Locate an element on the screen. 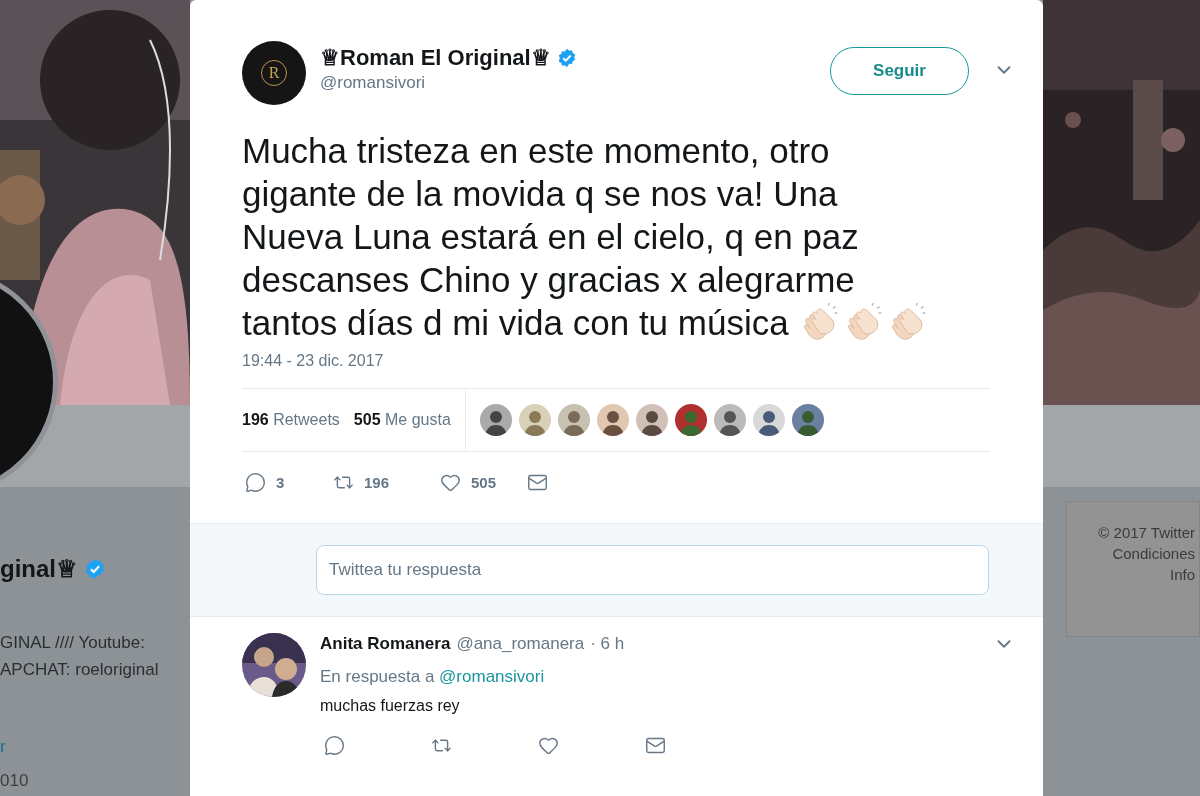  profile-bio-line: APCHAT: roeloriginal is located at coordinates (80, 670).